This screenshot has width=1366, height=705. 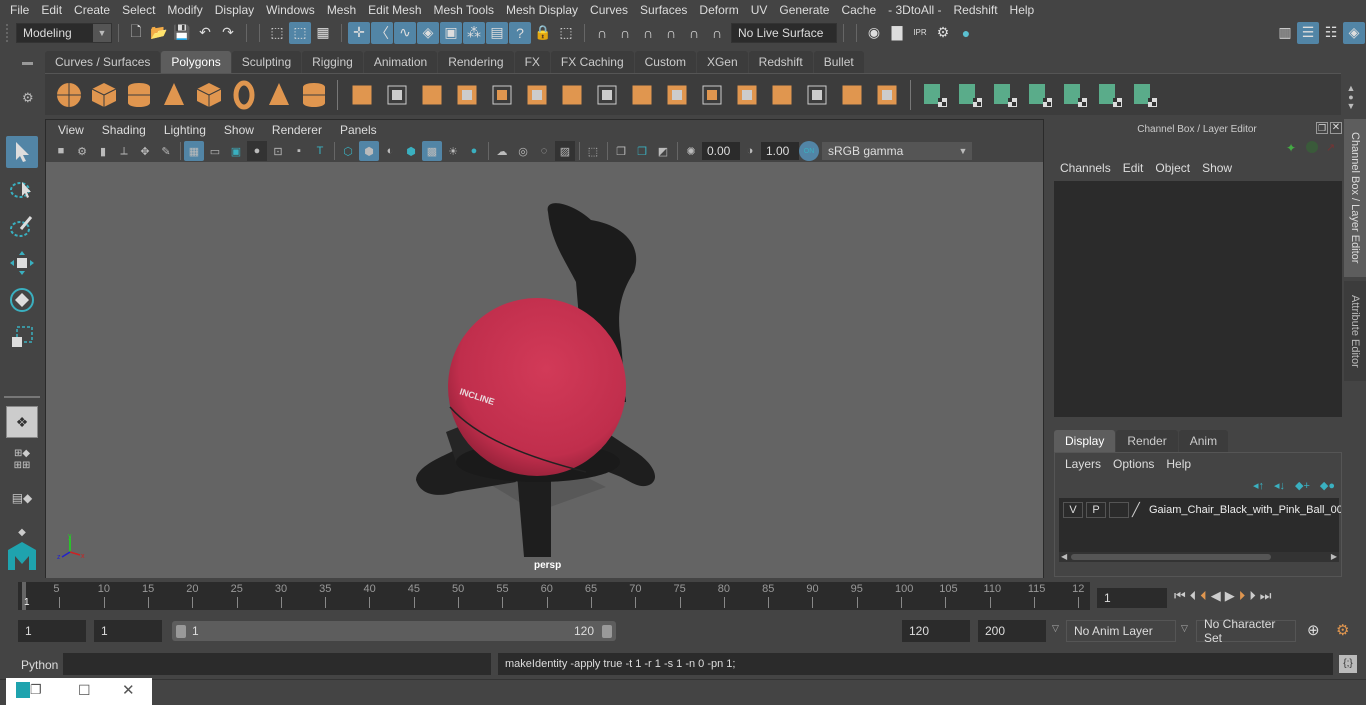 I want to click on motion-blur-icon: ◎, so click(x=523, y=151).